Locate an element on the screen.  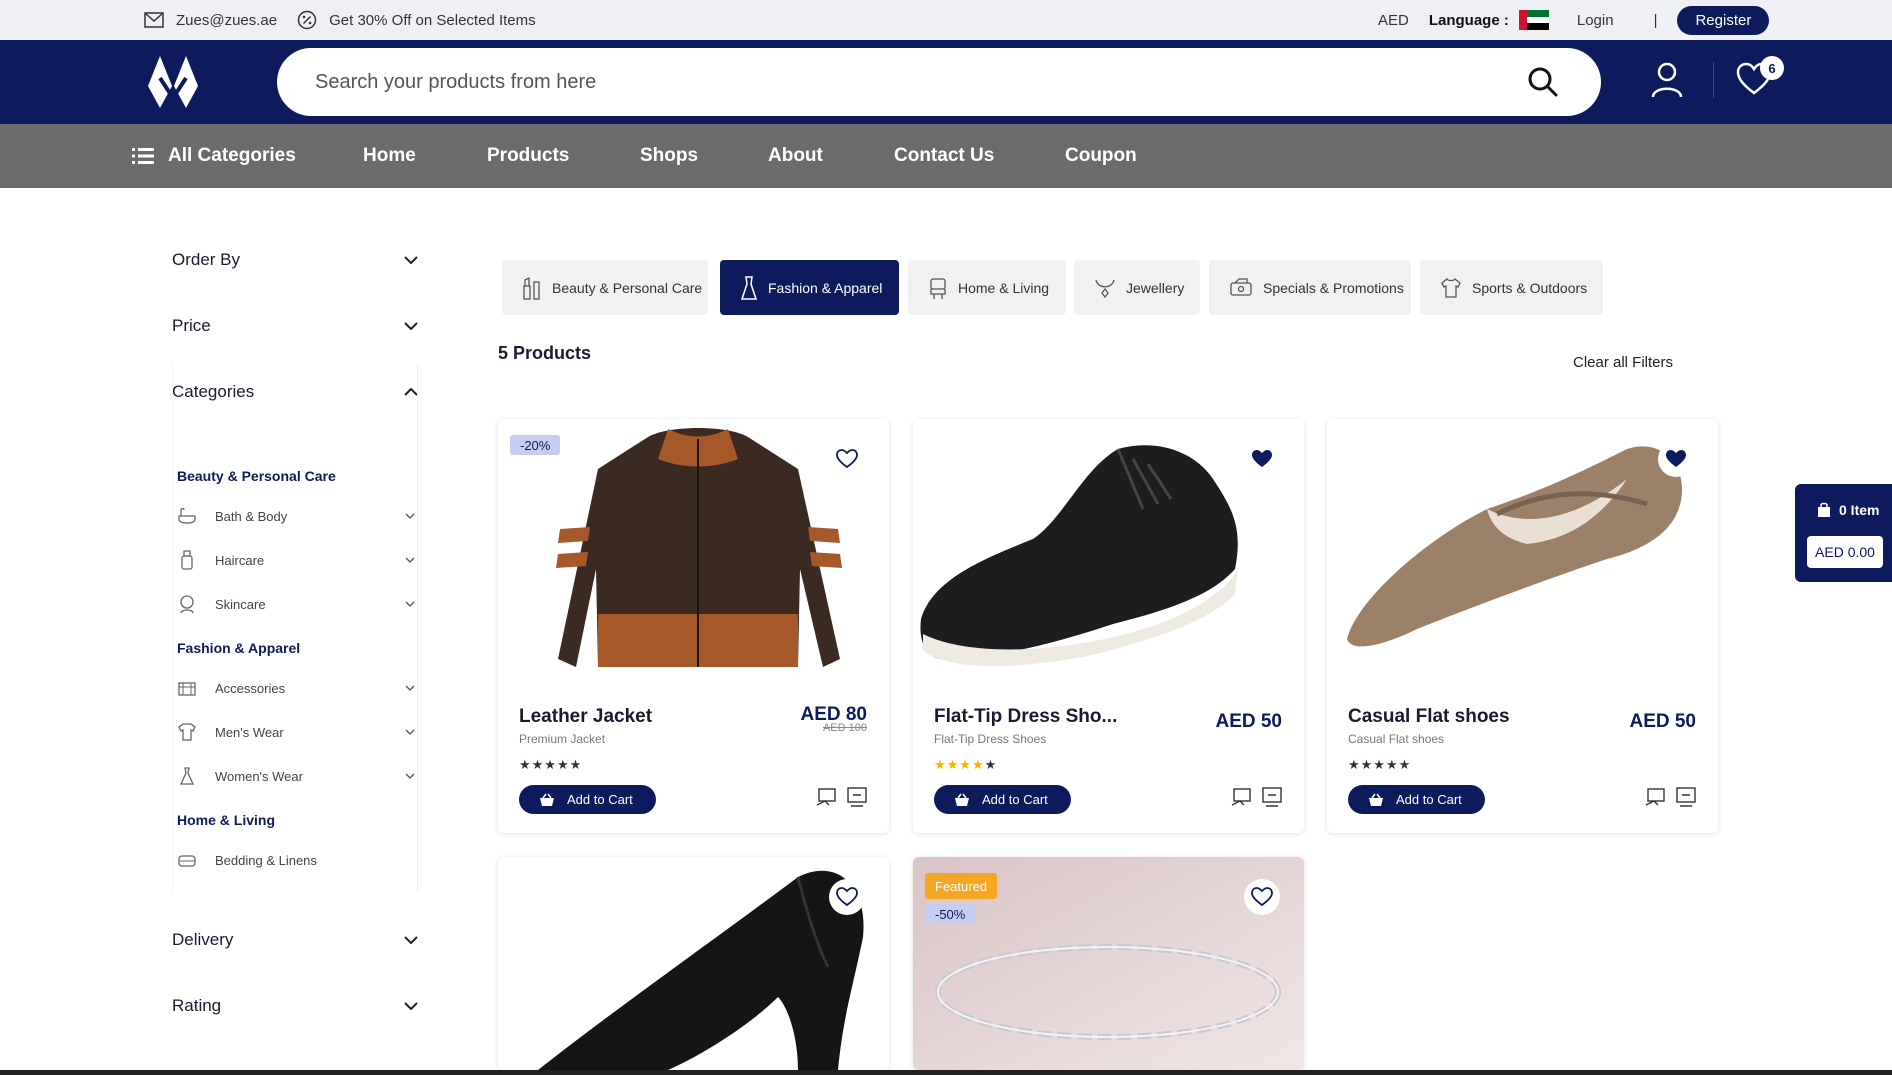
discount-badge: -50% is located at coordinates (950, 914).